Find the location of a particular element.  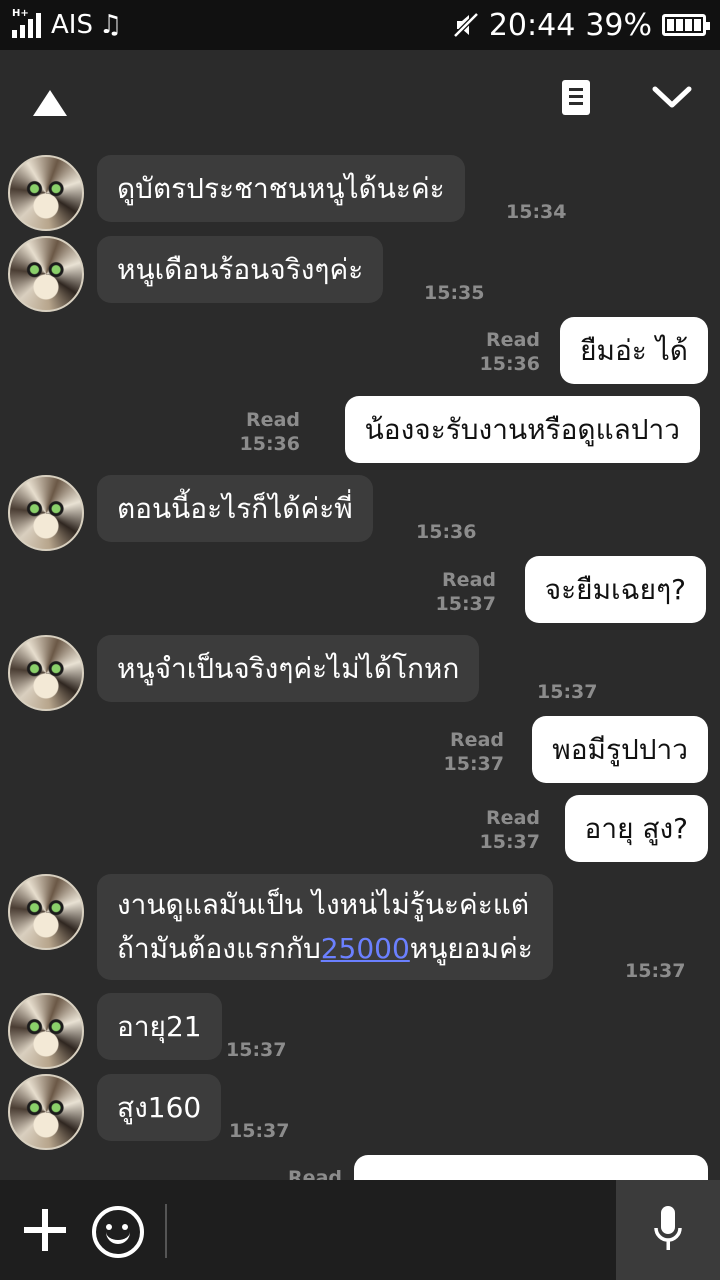

message-text-line: ถ้ามันต้องแรกกับ25000หนูยอมค่ะ is located at coordinates (325, 948).